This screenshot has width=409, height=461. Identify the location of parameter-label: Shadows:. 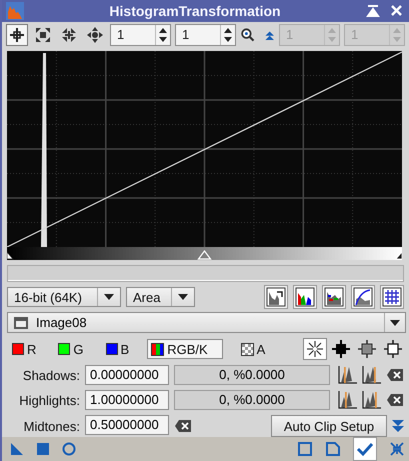
(51, 375).